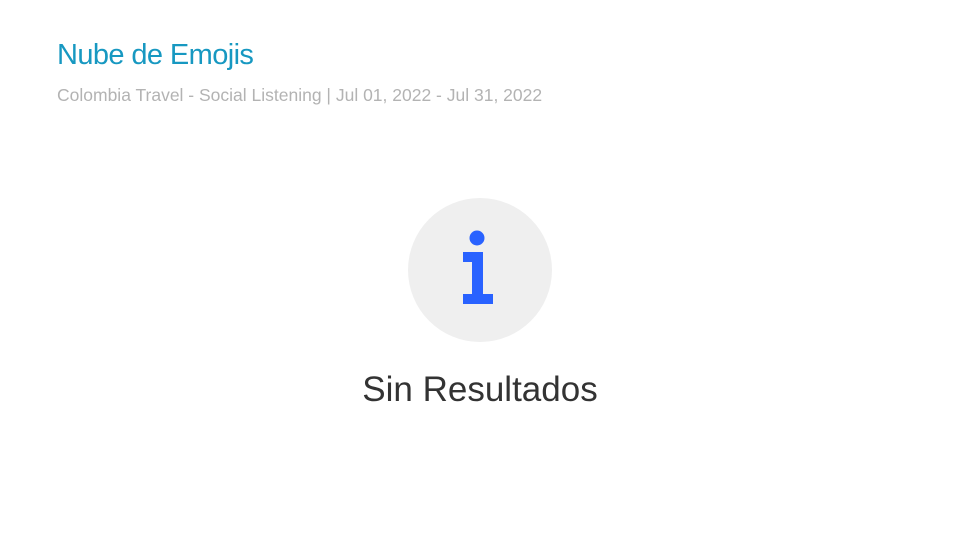  Describe the element at coordinates (478, 267) in the screenshot. I see `info-icon` at that location.